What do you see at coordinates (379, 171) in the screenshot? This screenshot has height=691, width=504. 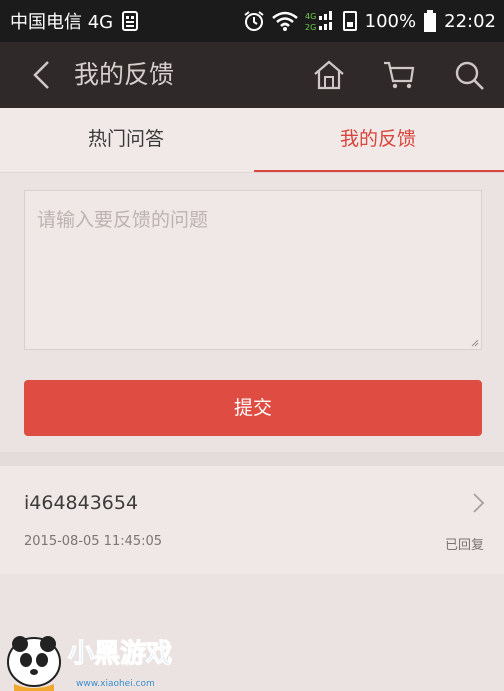 I see `active-tab-indicator` at bounding box center [379, 171].